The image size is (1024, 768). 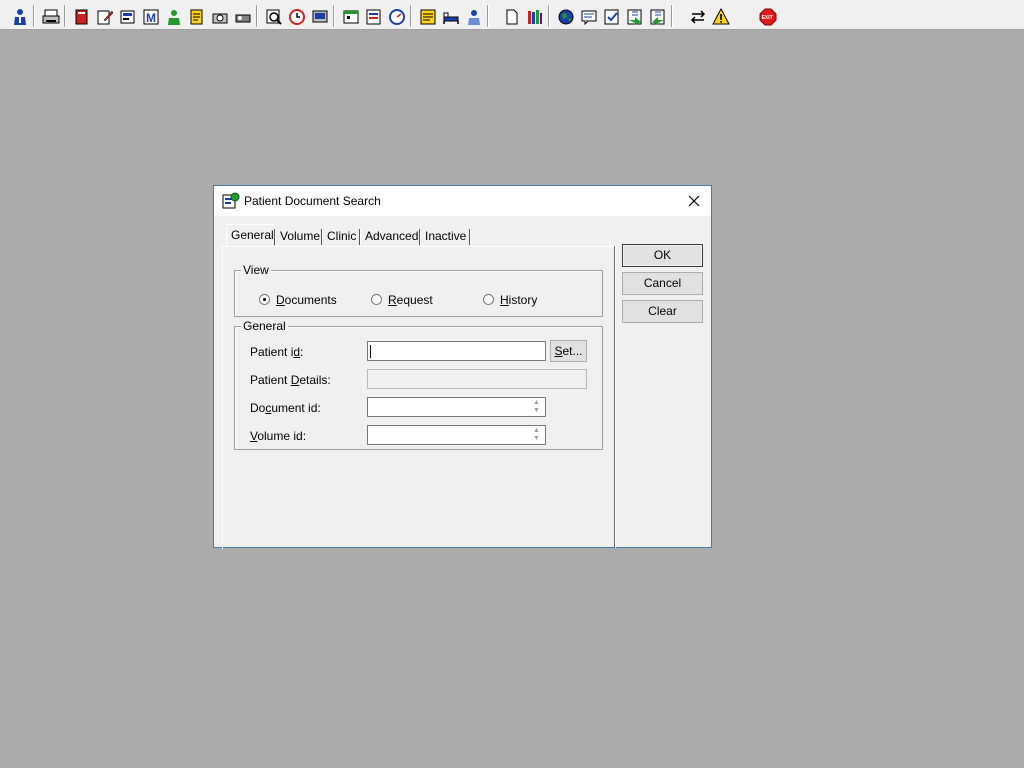 I want to click on volume-id-spinner: ▲ ▼, so click(x=537, y=435).